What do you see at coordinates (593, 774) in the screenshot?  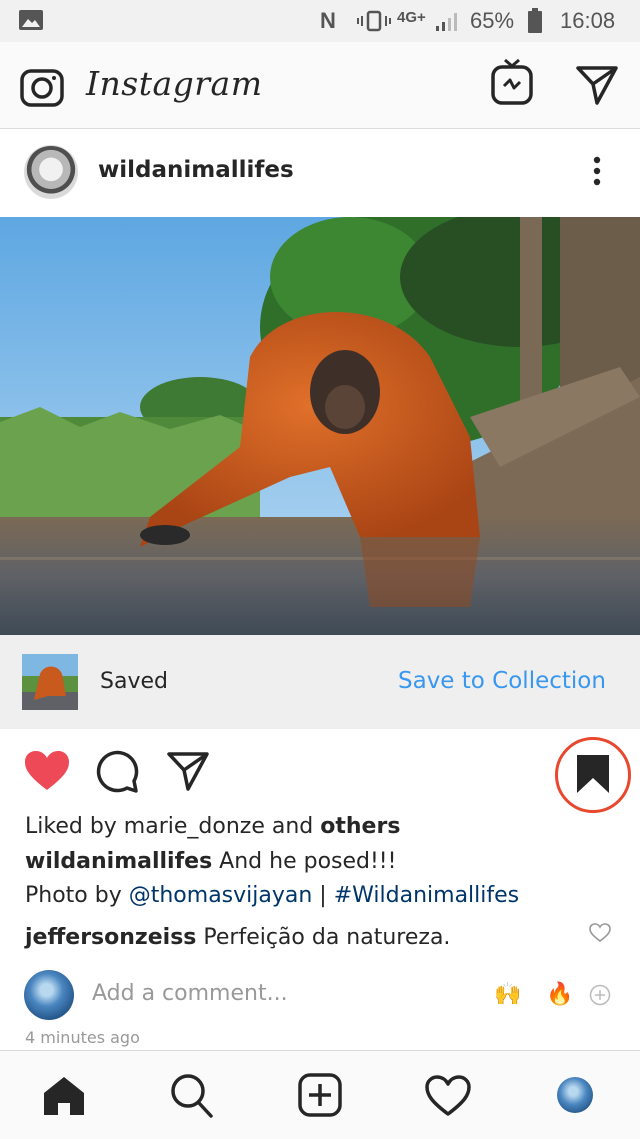 I see `bookmark-icon` at bounding box center [593, 774].